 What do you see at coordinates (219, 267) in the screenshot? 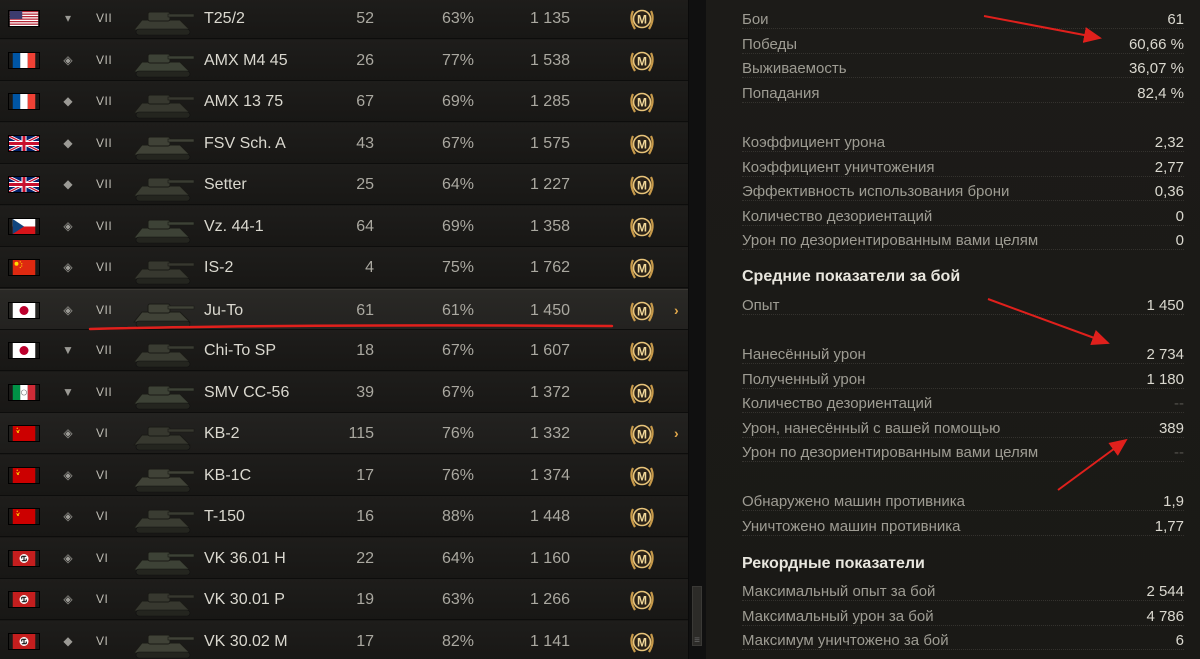
I see `tank-name: IS-2` at bounding box center [219, 267].